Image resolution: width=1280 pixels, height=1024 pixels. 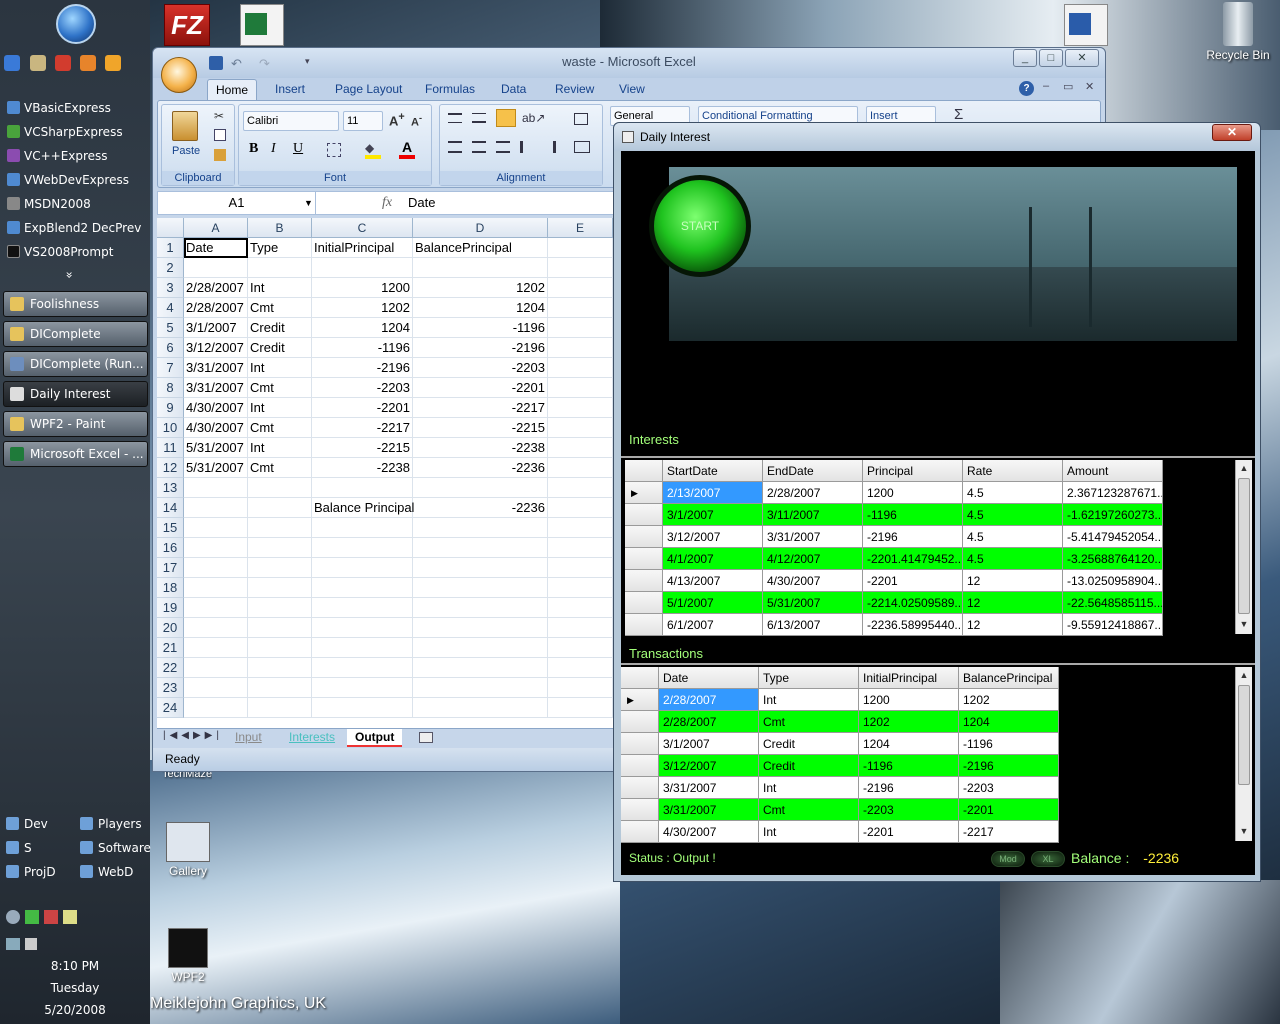 I want to click on interests-scrollbar: ▲ ▼, so click(x=1243, y=547).